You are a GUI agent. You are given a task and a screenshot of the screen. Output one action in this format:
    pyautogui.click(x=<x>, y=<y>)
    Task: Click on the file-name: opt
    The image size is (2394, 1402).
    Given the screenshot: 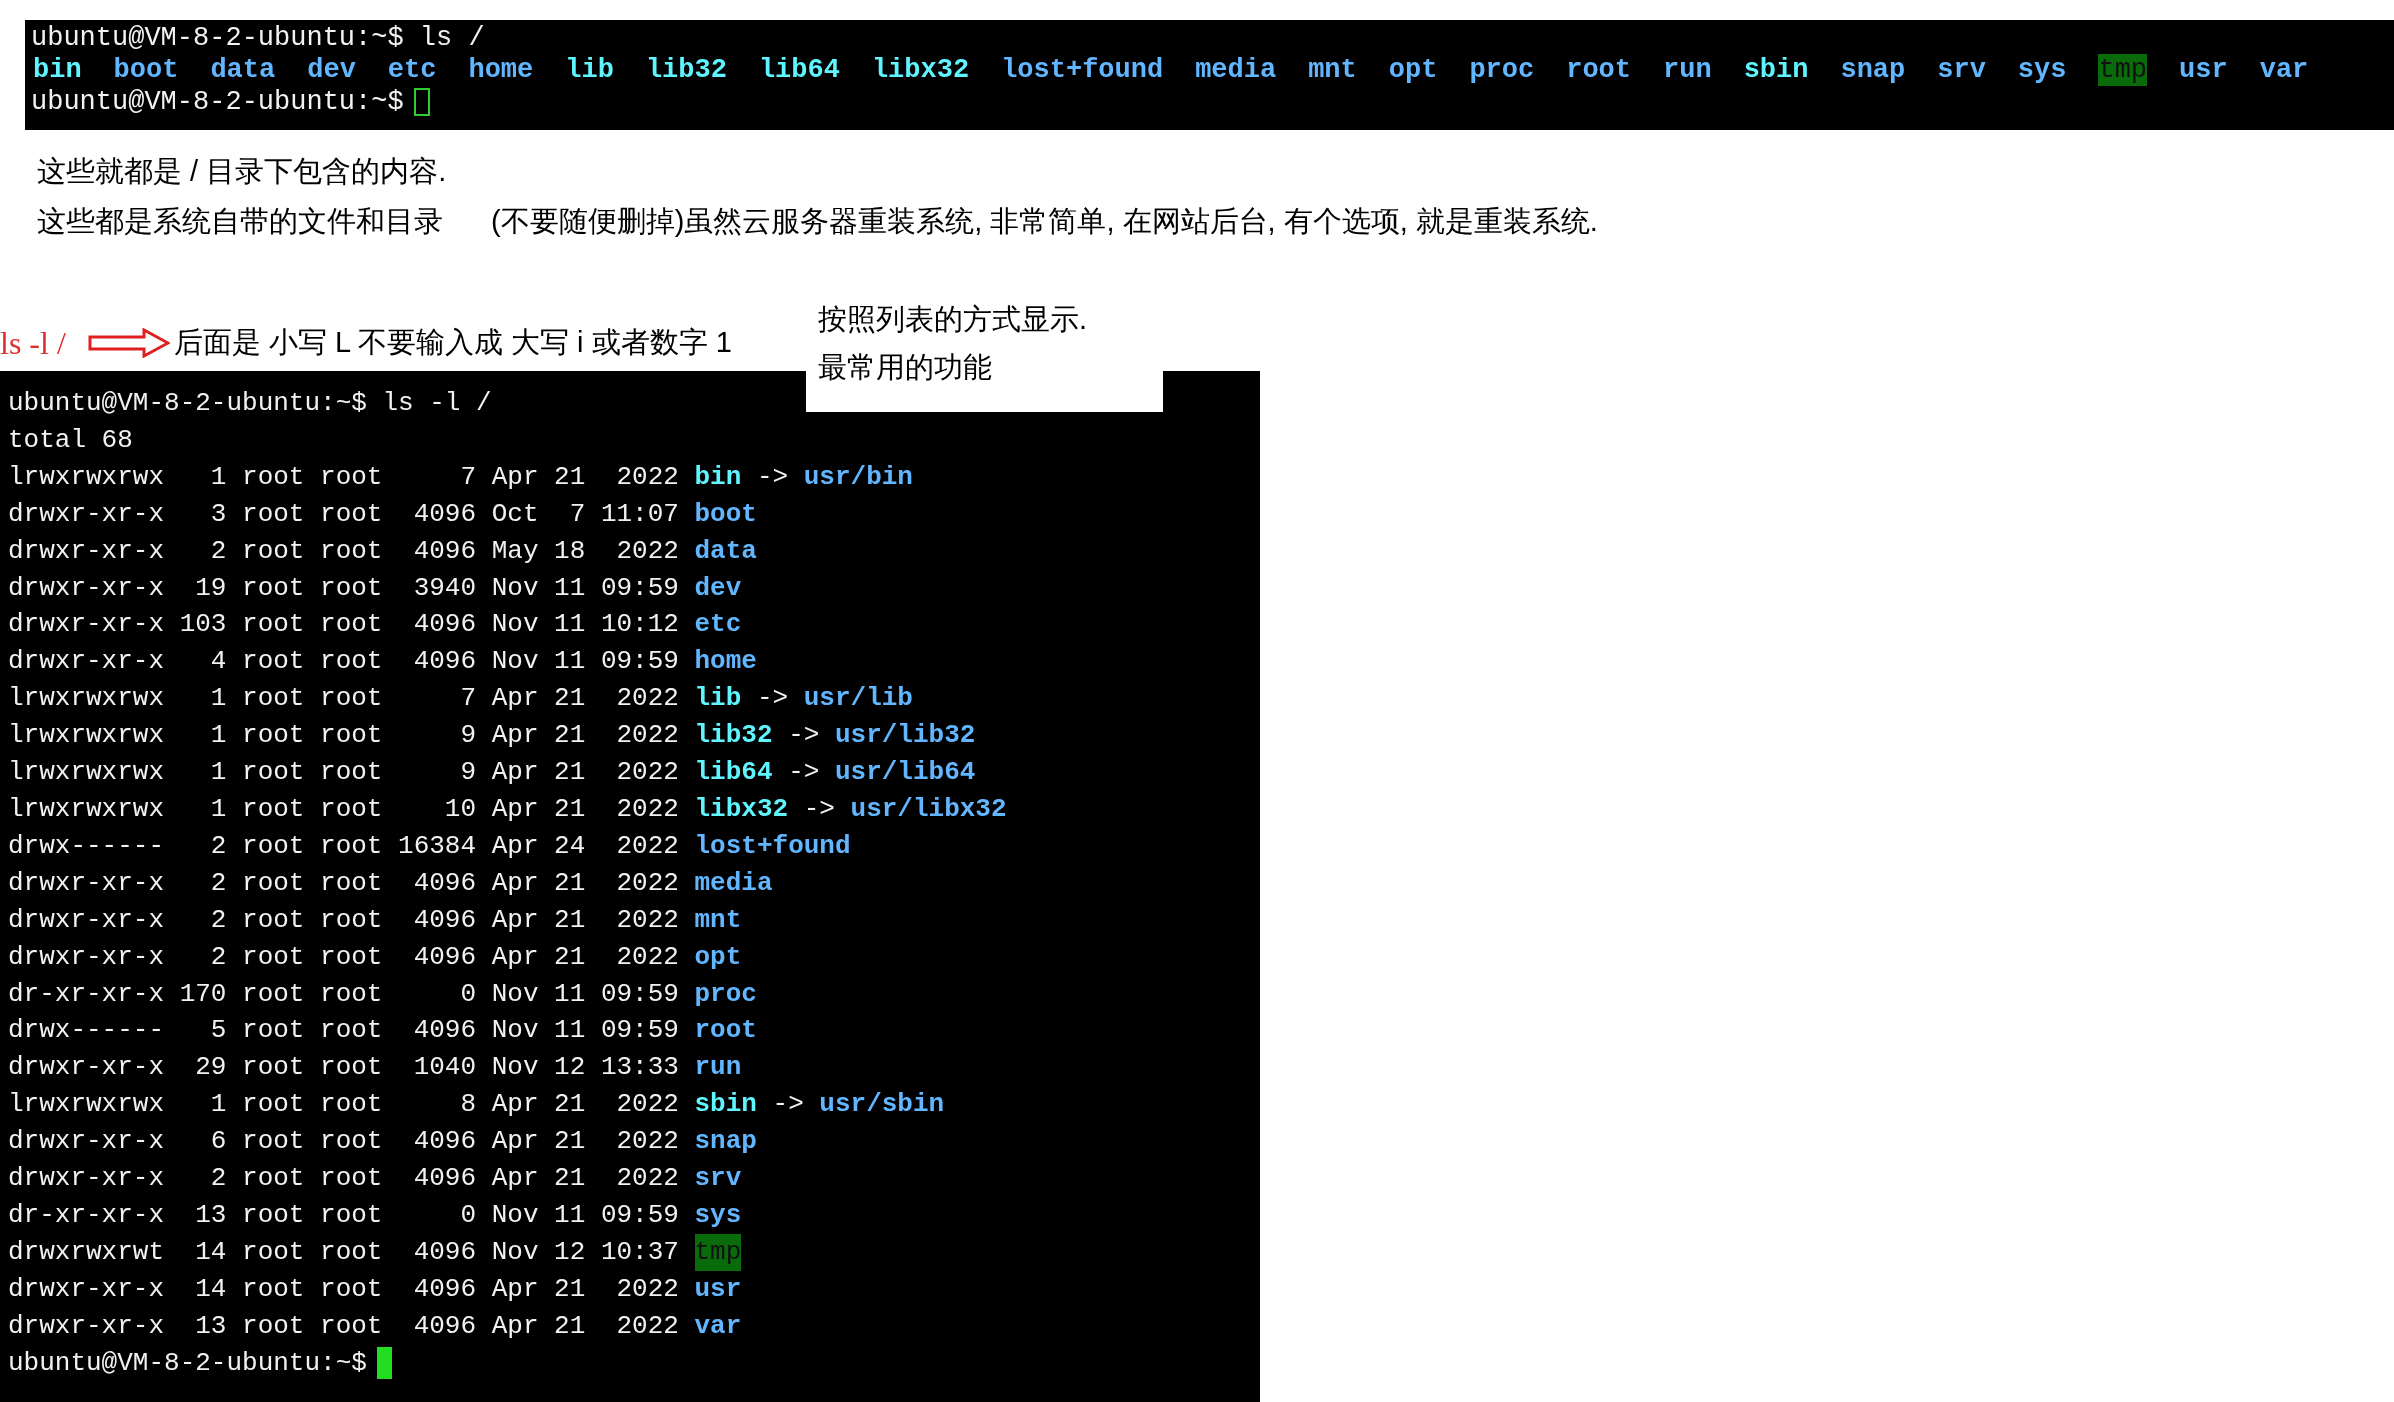 What is the action you would take?
    pyautogui.click(x=718, y=957)
    